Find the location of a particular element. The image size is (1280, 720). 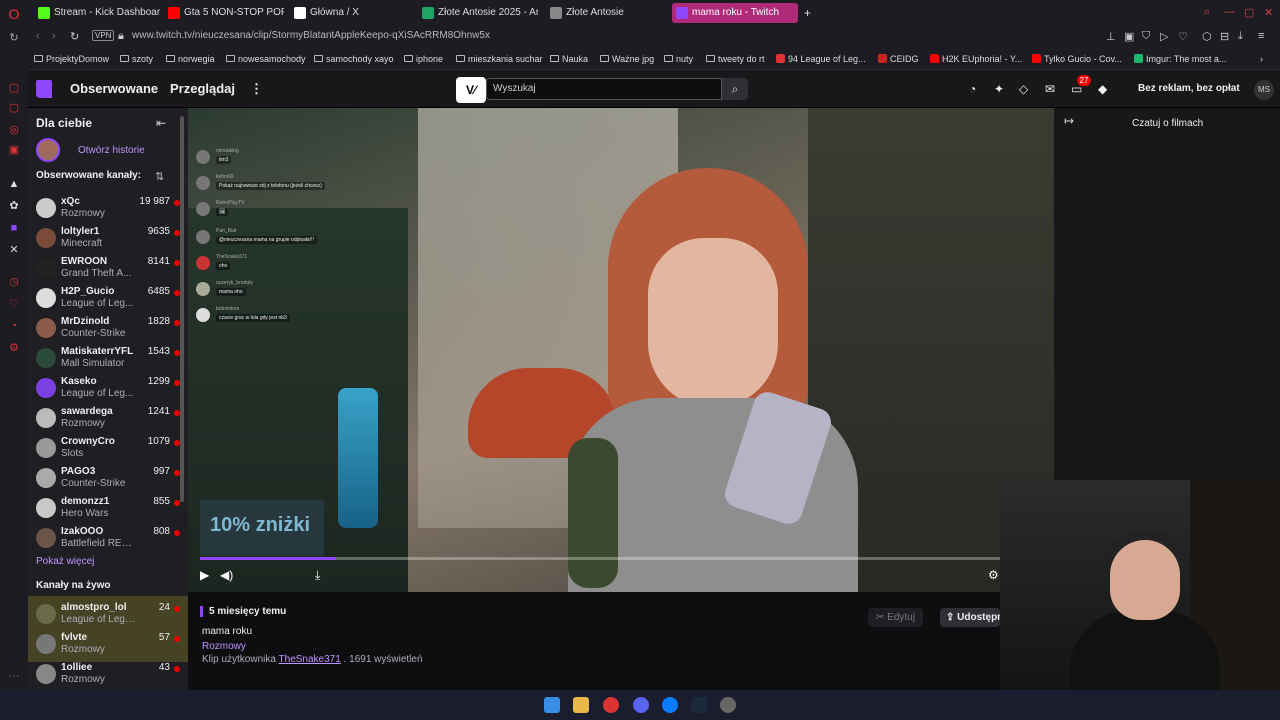

discord-icon is located at coordinates (641, 705).